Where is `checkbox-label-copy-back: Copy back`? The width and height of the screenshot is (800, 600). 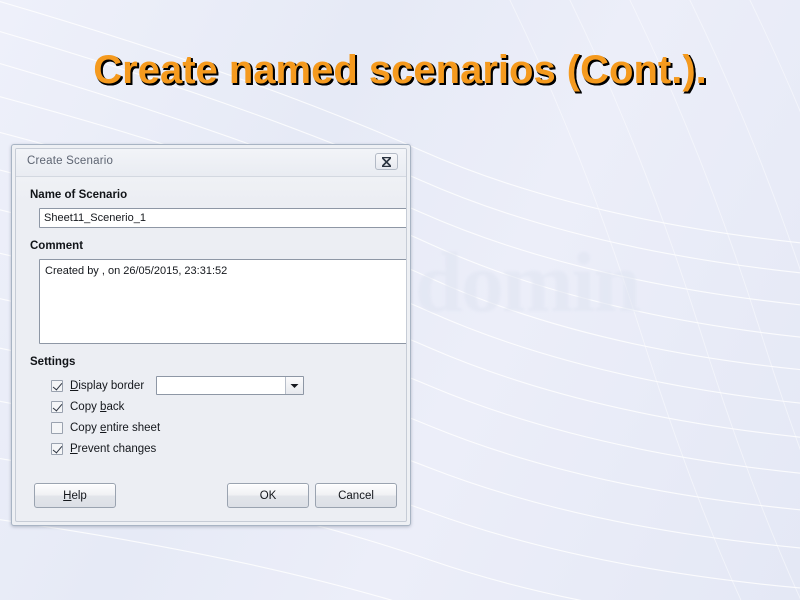
checkbox-label-copy-back: Copy back is located at coordinates (97, 407).